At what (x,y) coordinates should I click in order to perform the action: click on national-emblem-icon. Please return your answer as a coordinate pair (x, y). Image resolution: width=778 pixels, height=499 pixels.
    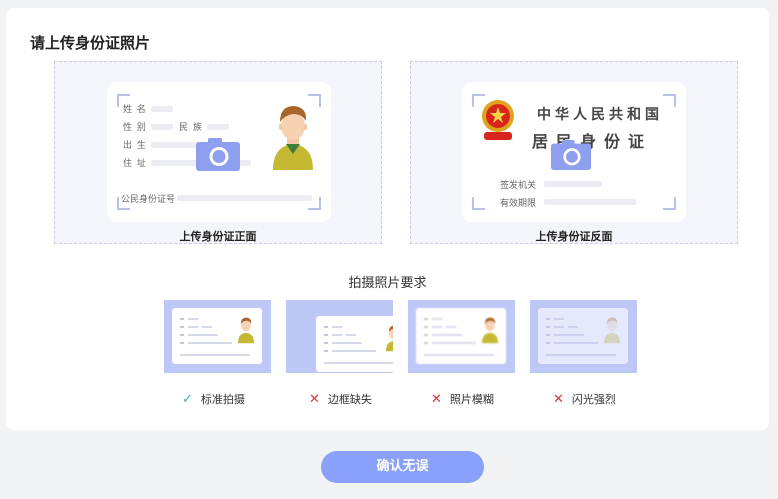
    Looking at the image, I should click on (498, 120).